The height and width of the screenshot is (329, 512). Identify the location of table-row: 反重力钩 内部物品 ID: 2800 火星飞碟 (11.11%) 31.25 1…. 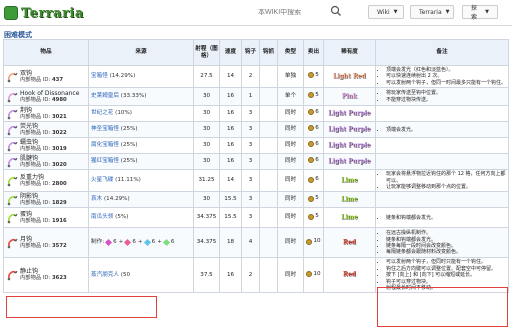
(256, 181).